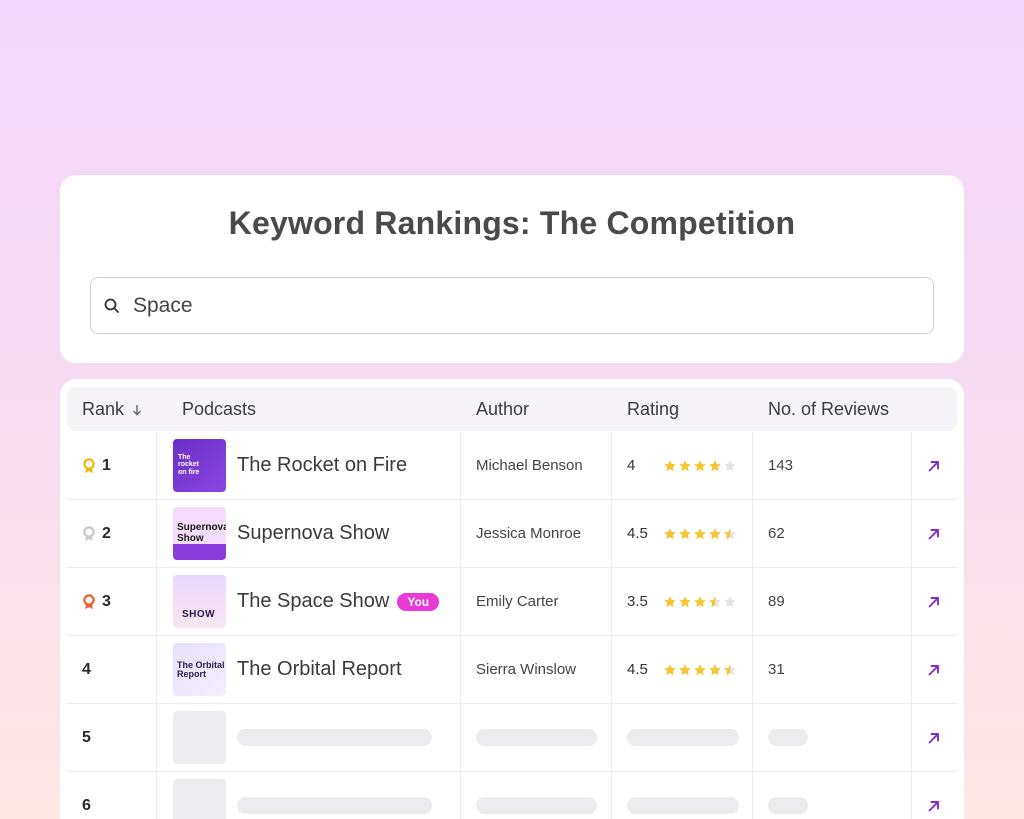  What do you see at coordinates (189, 465) in the screenshot?
I see `thumbnail-title: The rocket on fire` at bounding box center [189, 465].